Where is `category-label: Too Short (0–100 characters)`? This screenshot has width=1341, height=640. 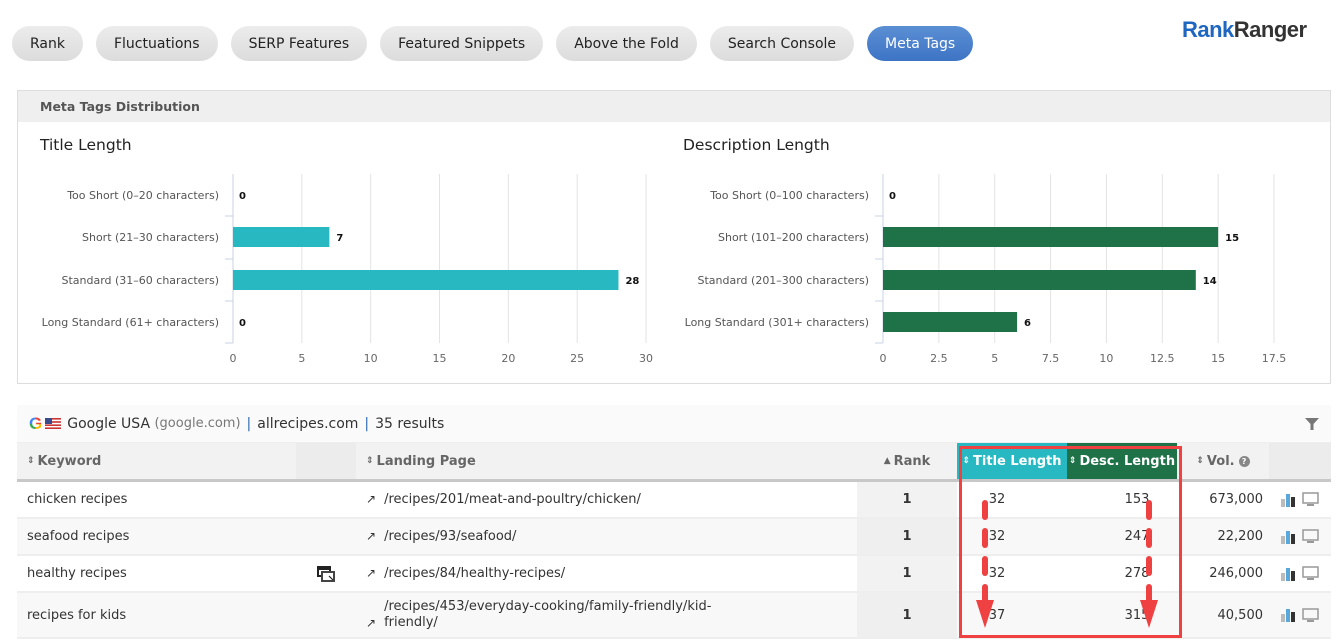 category-label: Too Short (0–100 characters) is located at coordinates (789, 195).